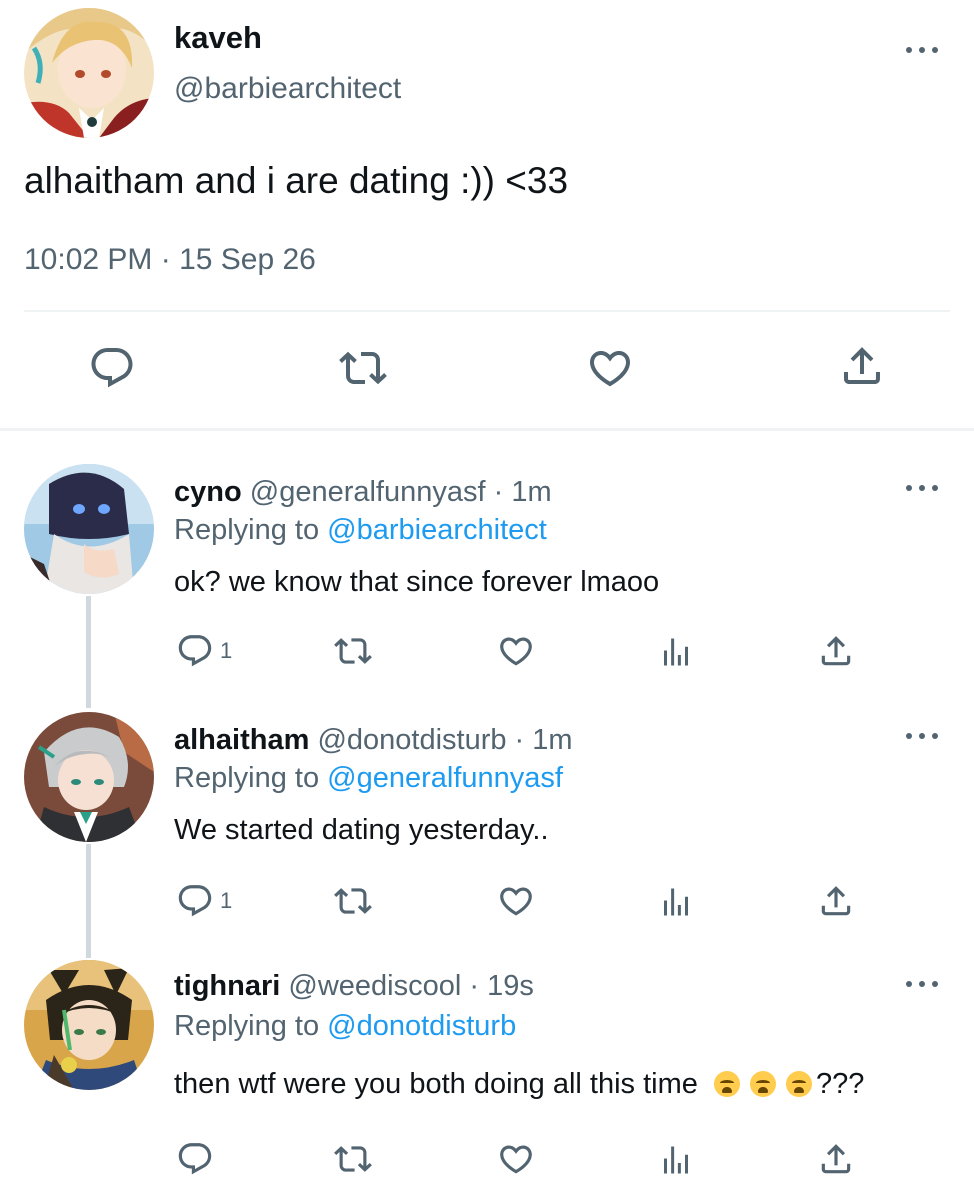  I want to click on reply-header: tighnari @weediscool · 19s, so click(354, 986).